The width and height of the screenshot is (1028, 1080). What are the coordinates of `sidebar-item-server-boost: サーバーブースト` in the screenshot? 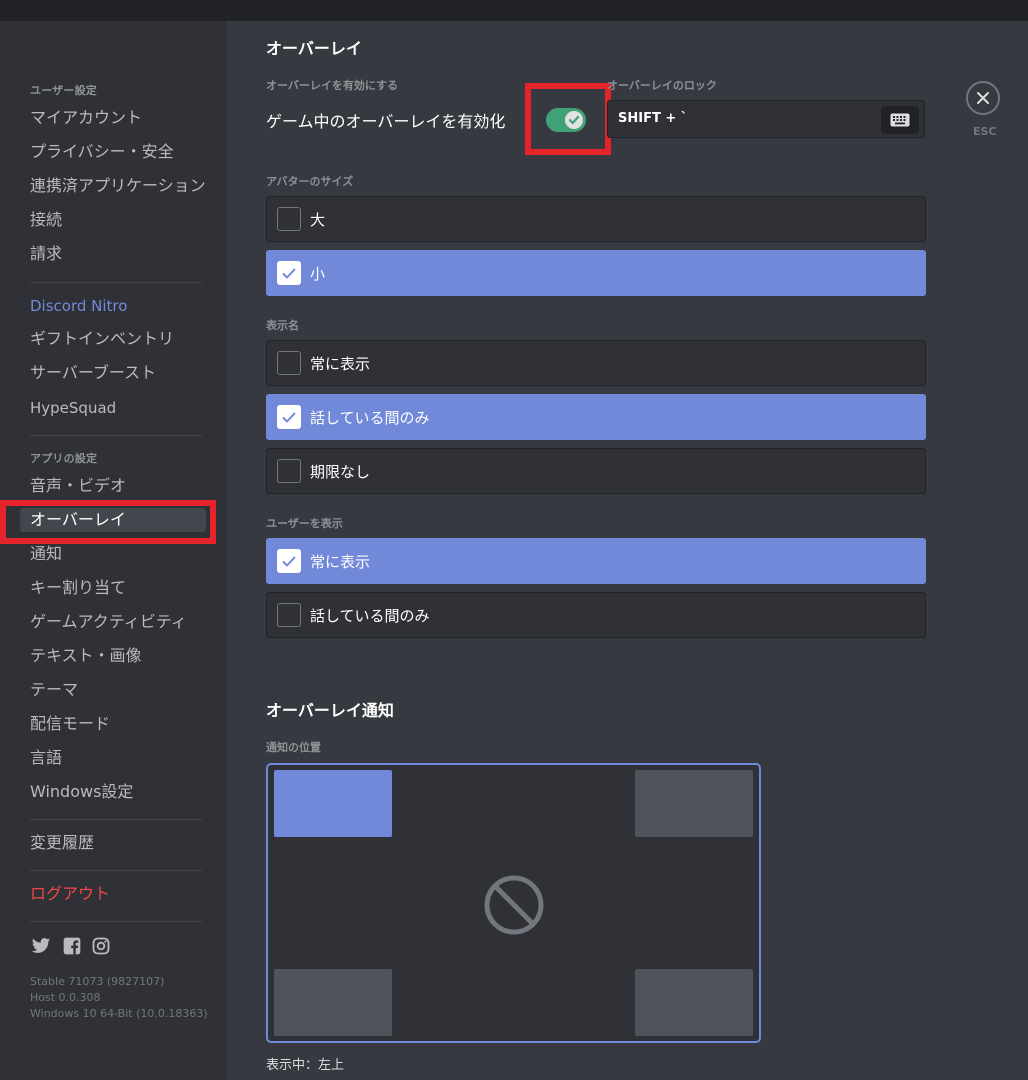 It's located at (118, 373).